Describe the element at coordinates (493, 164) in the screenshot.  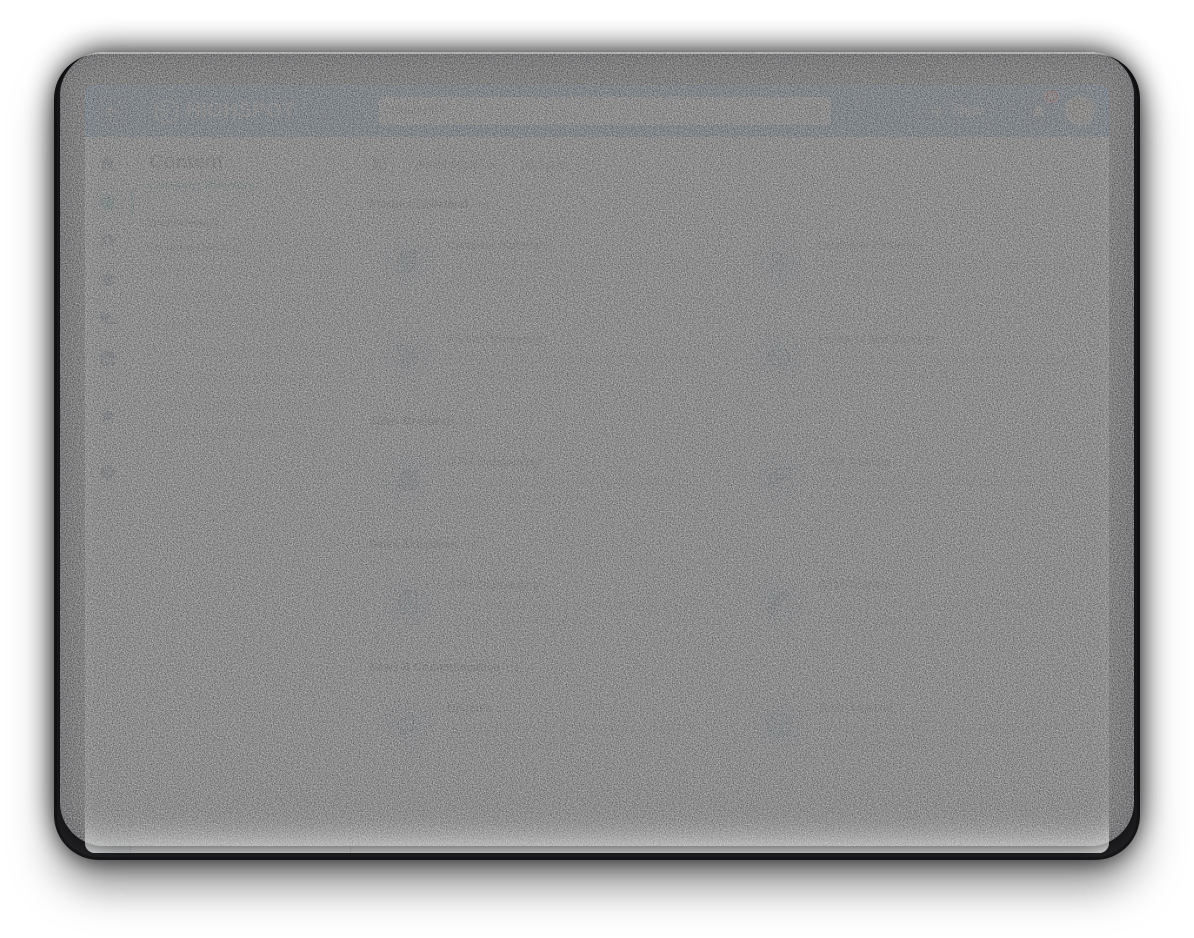
I see `chevron-down-icon` at that location.